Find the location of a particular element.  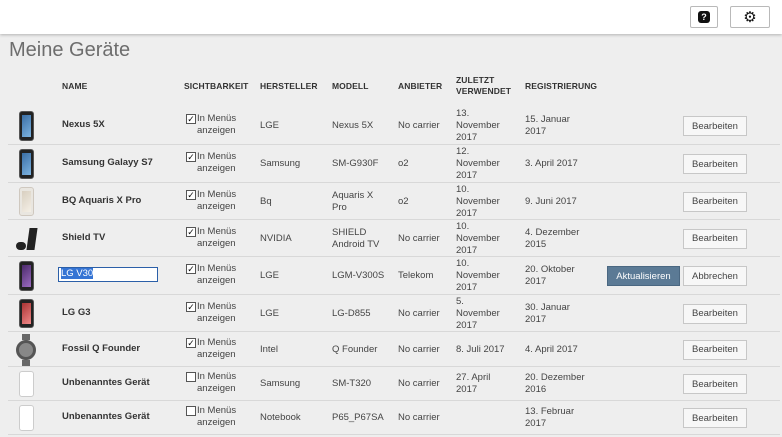

model-line1: Nexus 5X is located at coordinates (353, 125).